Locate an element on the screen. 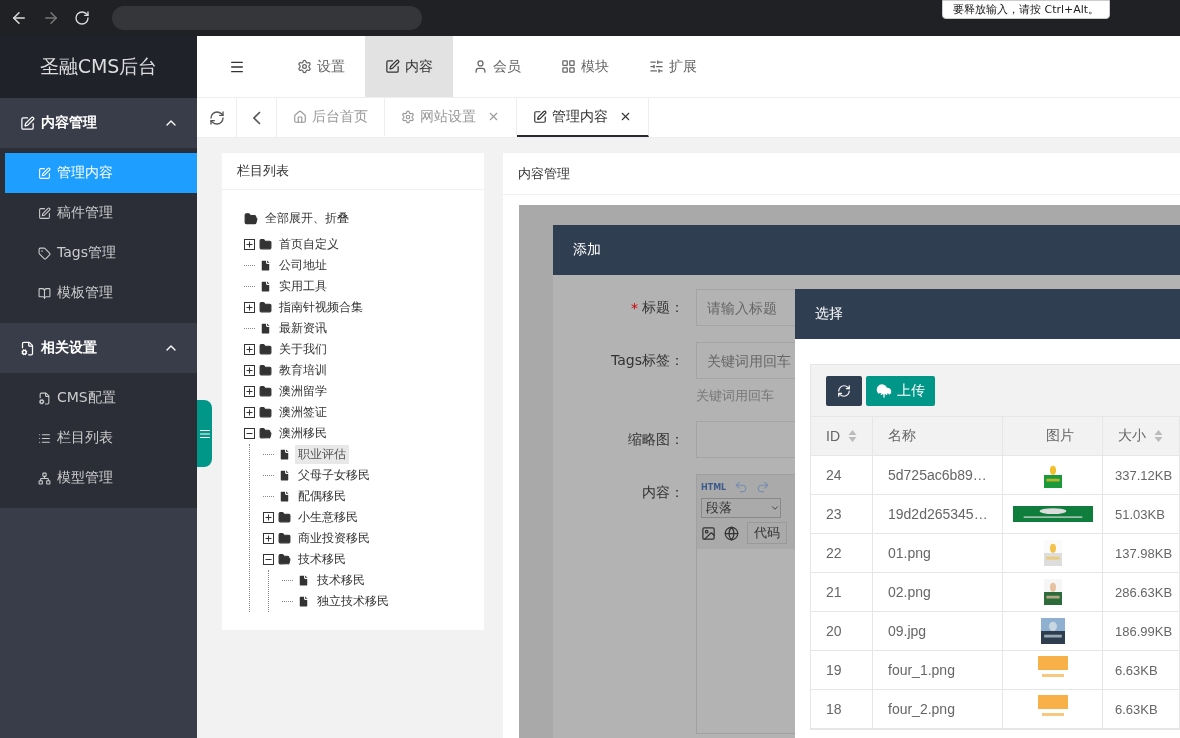 The width and height of the screenshot is (1180, 738). book-icon is located at coordinates (44, 293).